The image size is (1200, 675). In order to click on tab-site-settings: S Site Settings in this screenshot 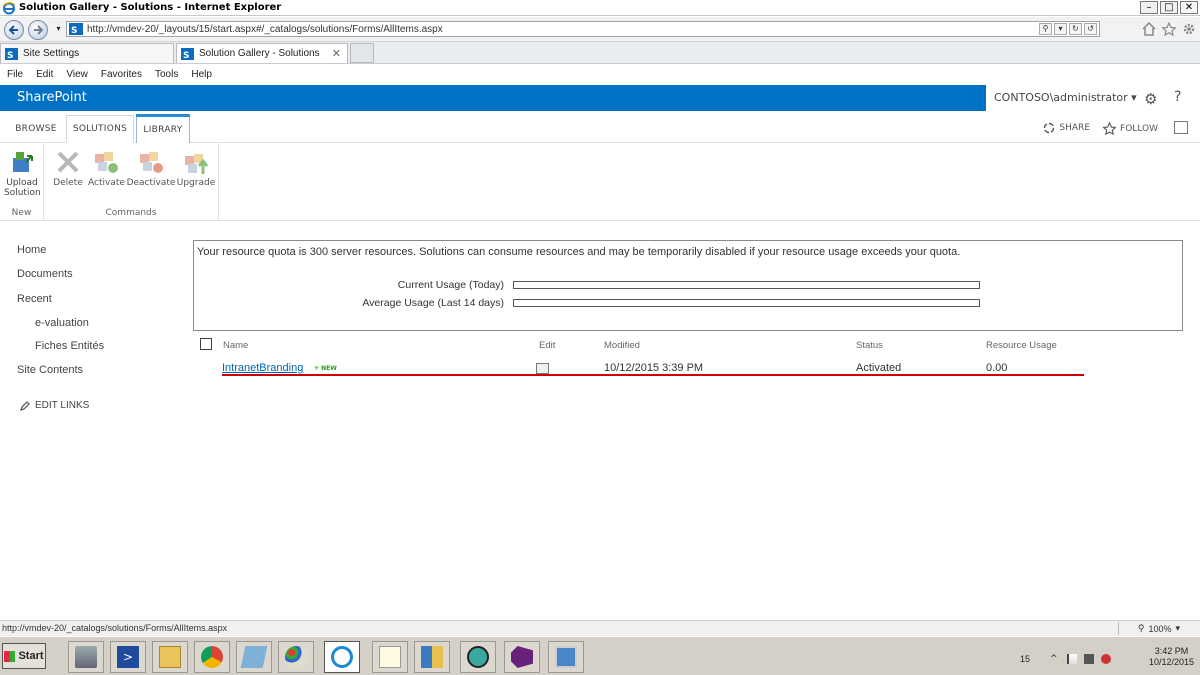, I will do `click(87, 53)`.